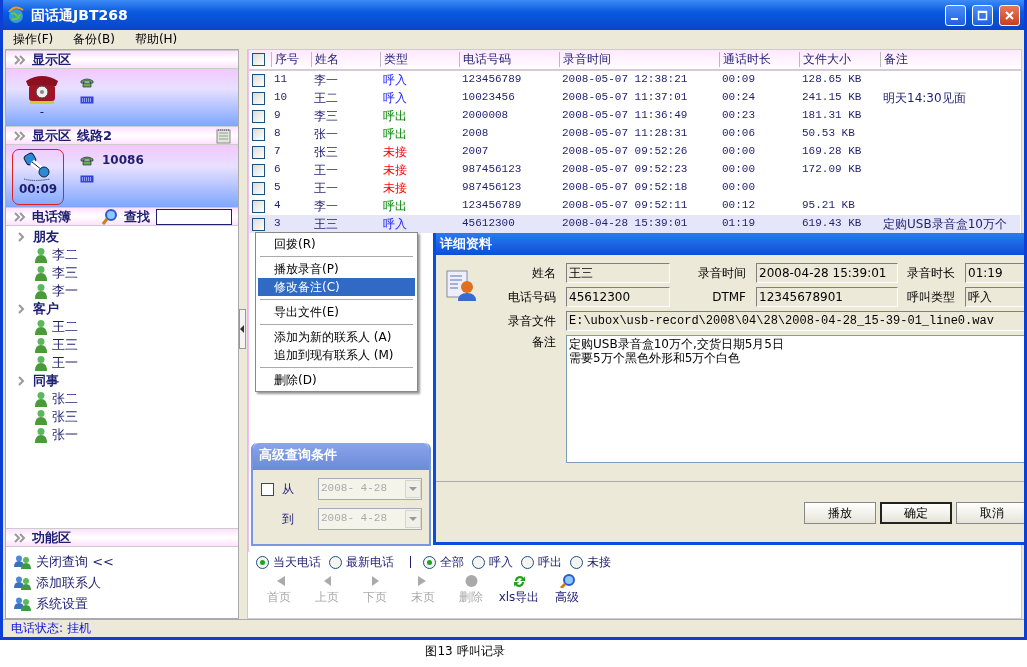  Describe the element at coordinates (65, 435) in the screenshot. I see `contact-name: 张一` at that location.